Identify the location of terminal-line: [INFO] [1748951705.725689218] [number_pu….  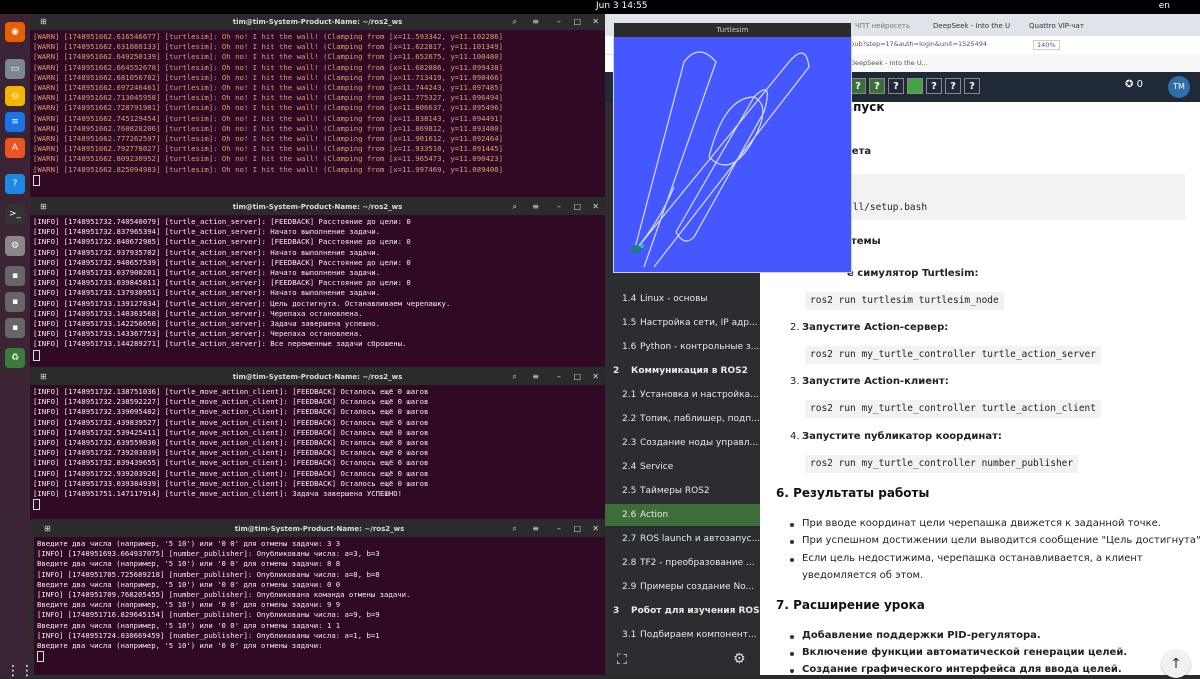
(208, 574).